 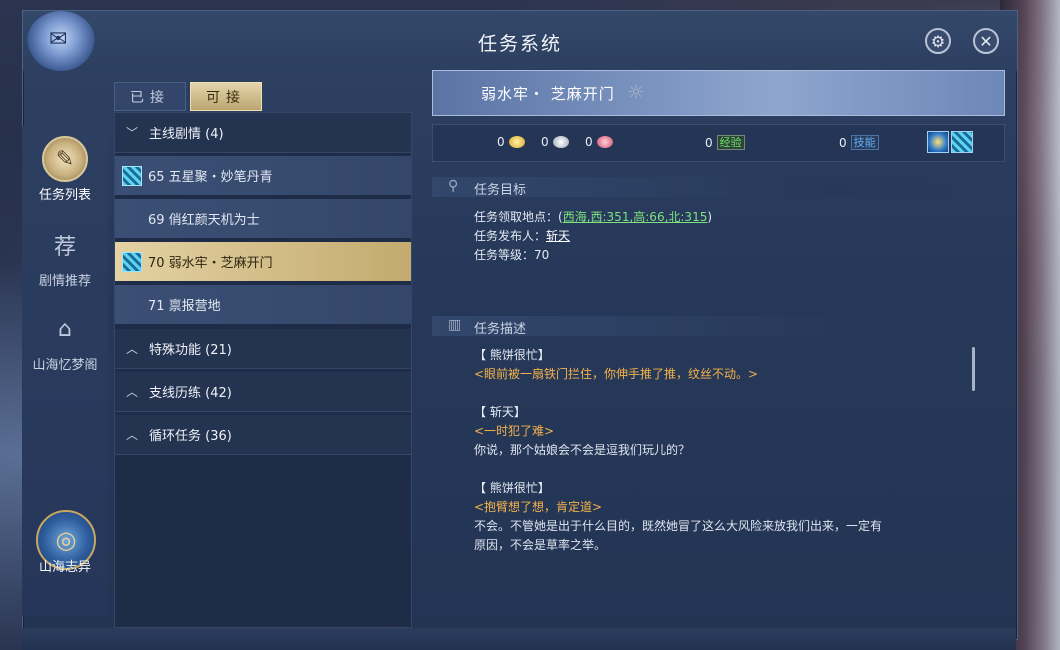 What do you see at coordinates (604, 142) in the screenshot?
I see `red-coin-icon` at bounding box center [604, 142].